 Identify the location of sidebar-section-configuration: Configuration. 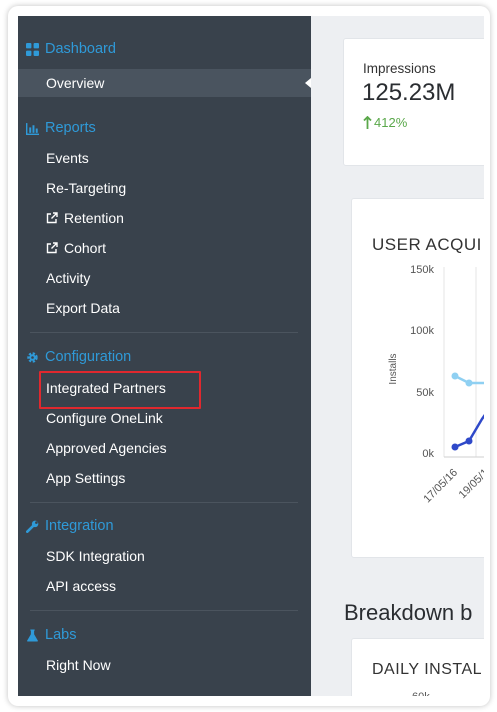
(164, 357).